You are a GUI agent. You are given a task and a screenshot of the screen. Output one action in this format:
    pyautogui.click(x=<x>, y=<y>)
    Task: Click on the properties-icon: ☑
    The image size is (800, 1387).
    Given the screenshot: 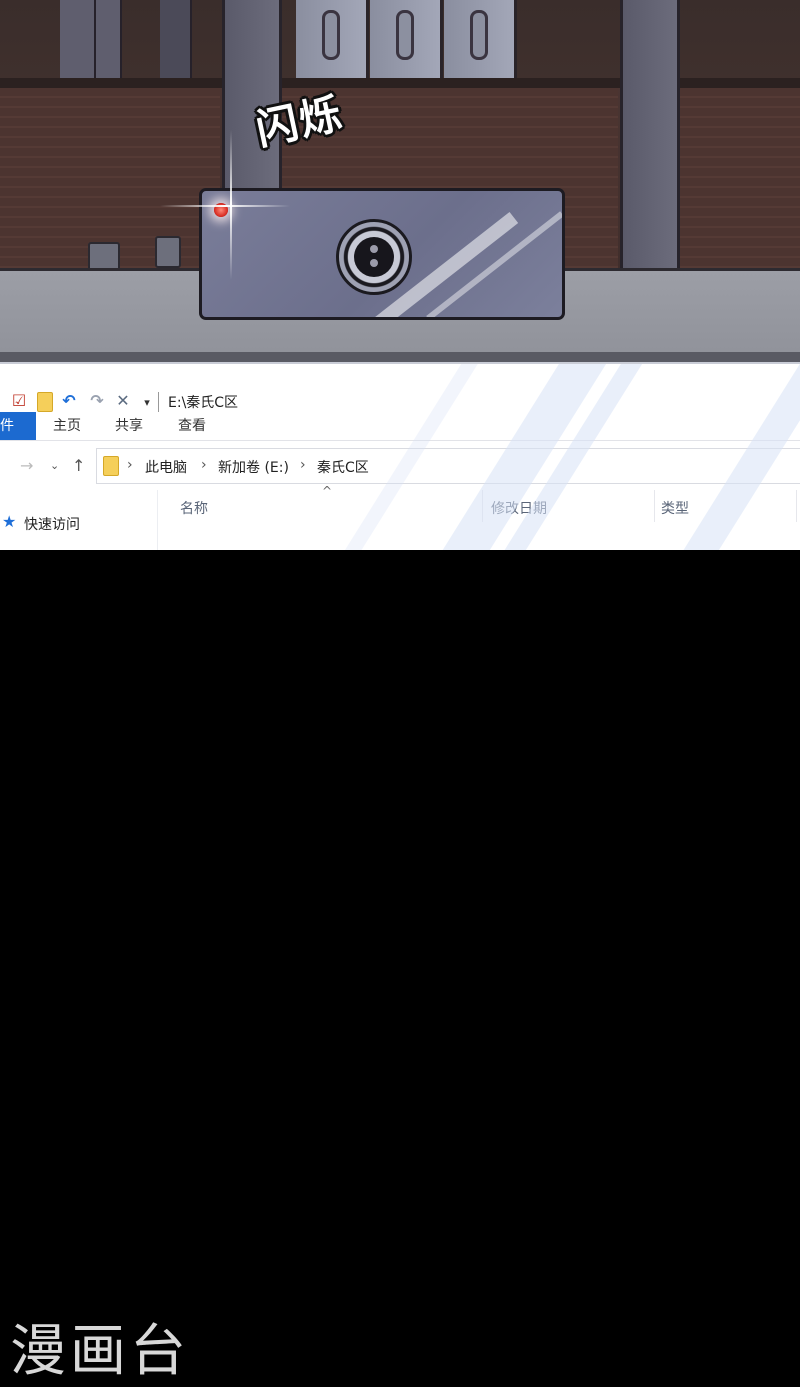 What is the action you would take?
    pyautogui.click(x=19, y=401)
    